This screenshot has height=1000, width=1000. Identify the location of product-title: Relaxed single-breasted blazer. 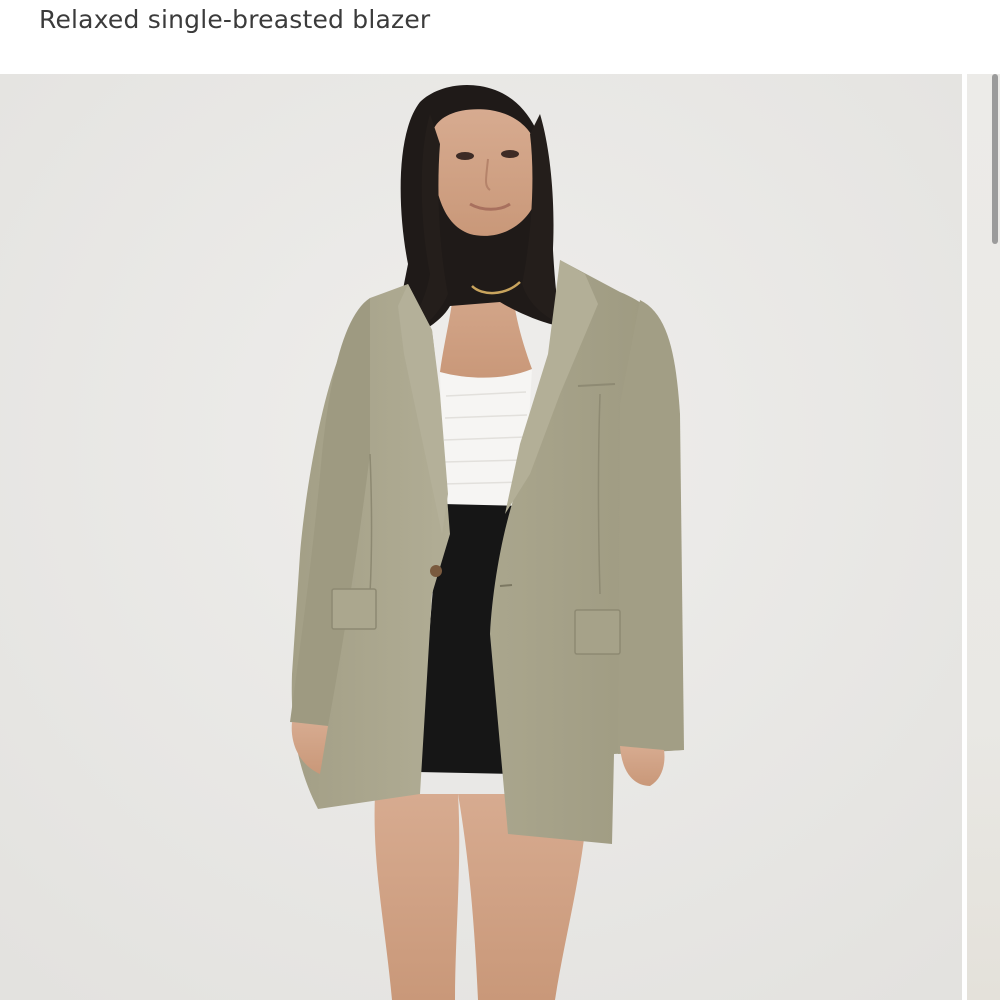
(235, 19).